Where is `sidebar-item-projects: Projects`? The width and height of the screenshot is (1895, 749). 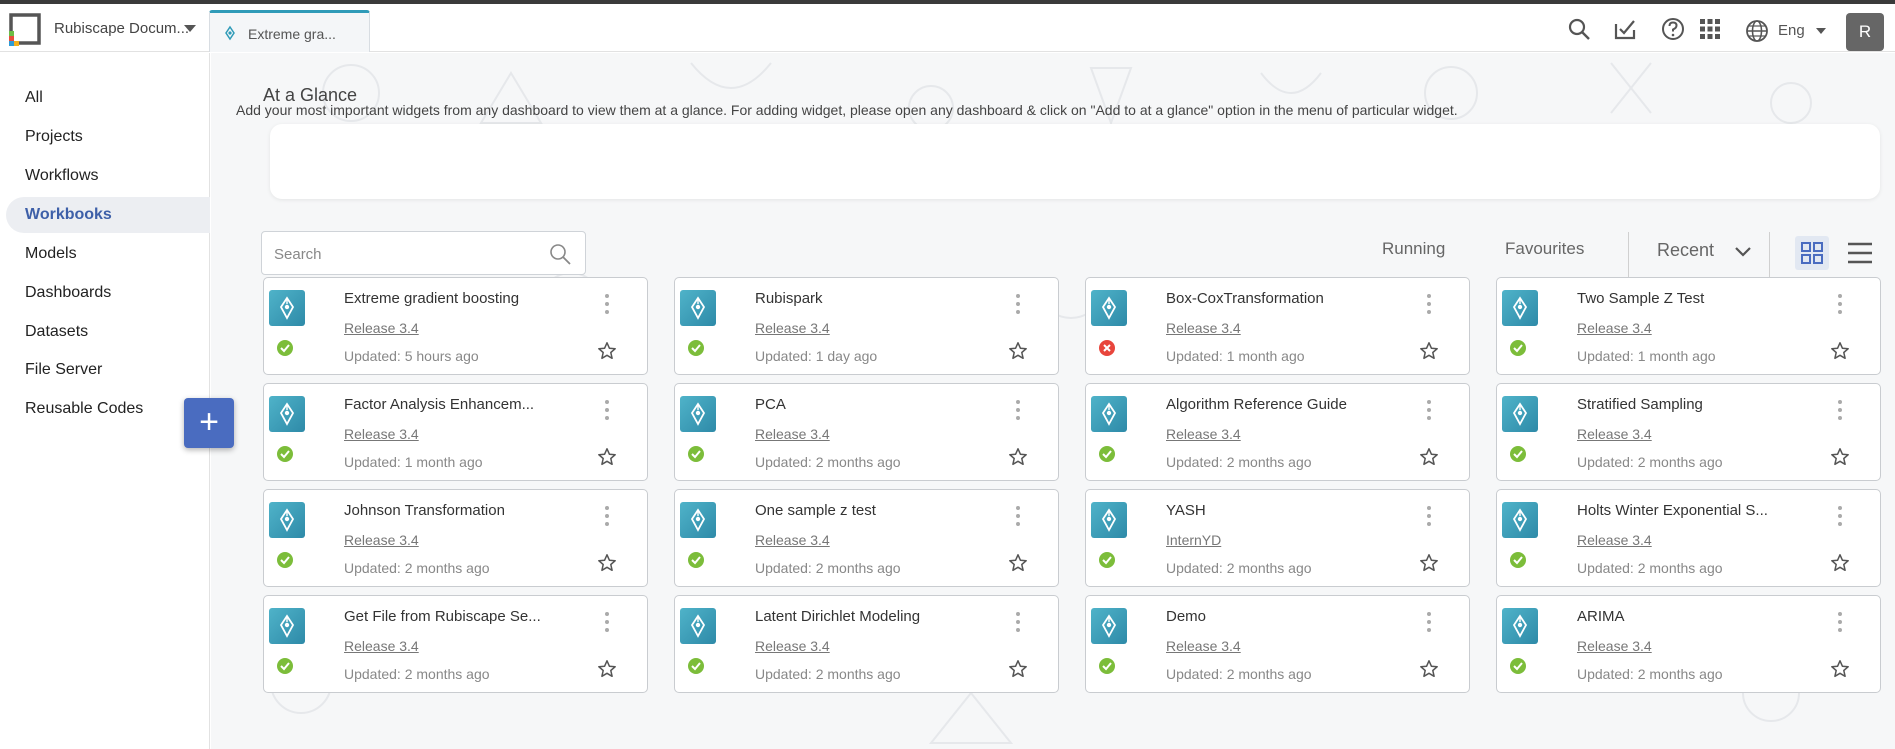 sidebar-item-projects: Projects is located at coordinates (108, 137).